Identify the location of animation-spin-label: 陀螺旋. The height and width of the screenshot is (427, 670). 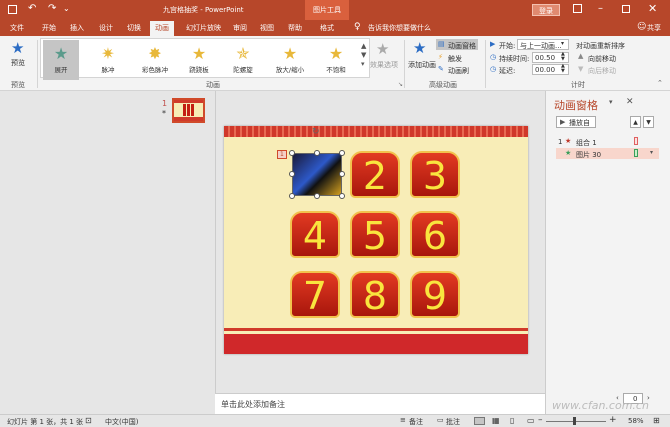
(243, 70).